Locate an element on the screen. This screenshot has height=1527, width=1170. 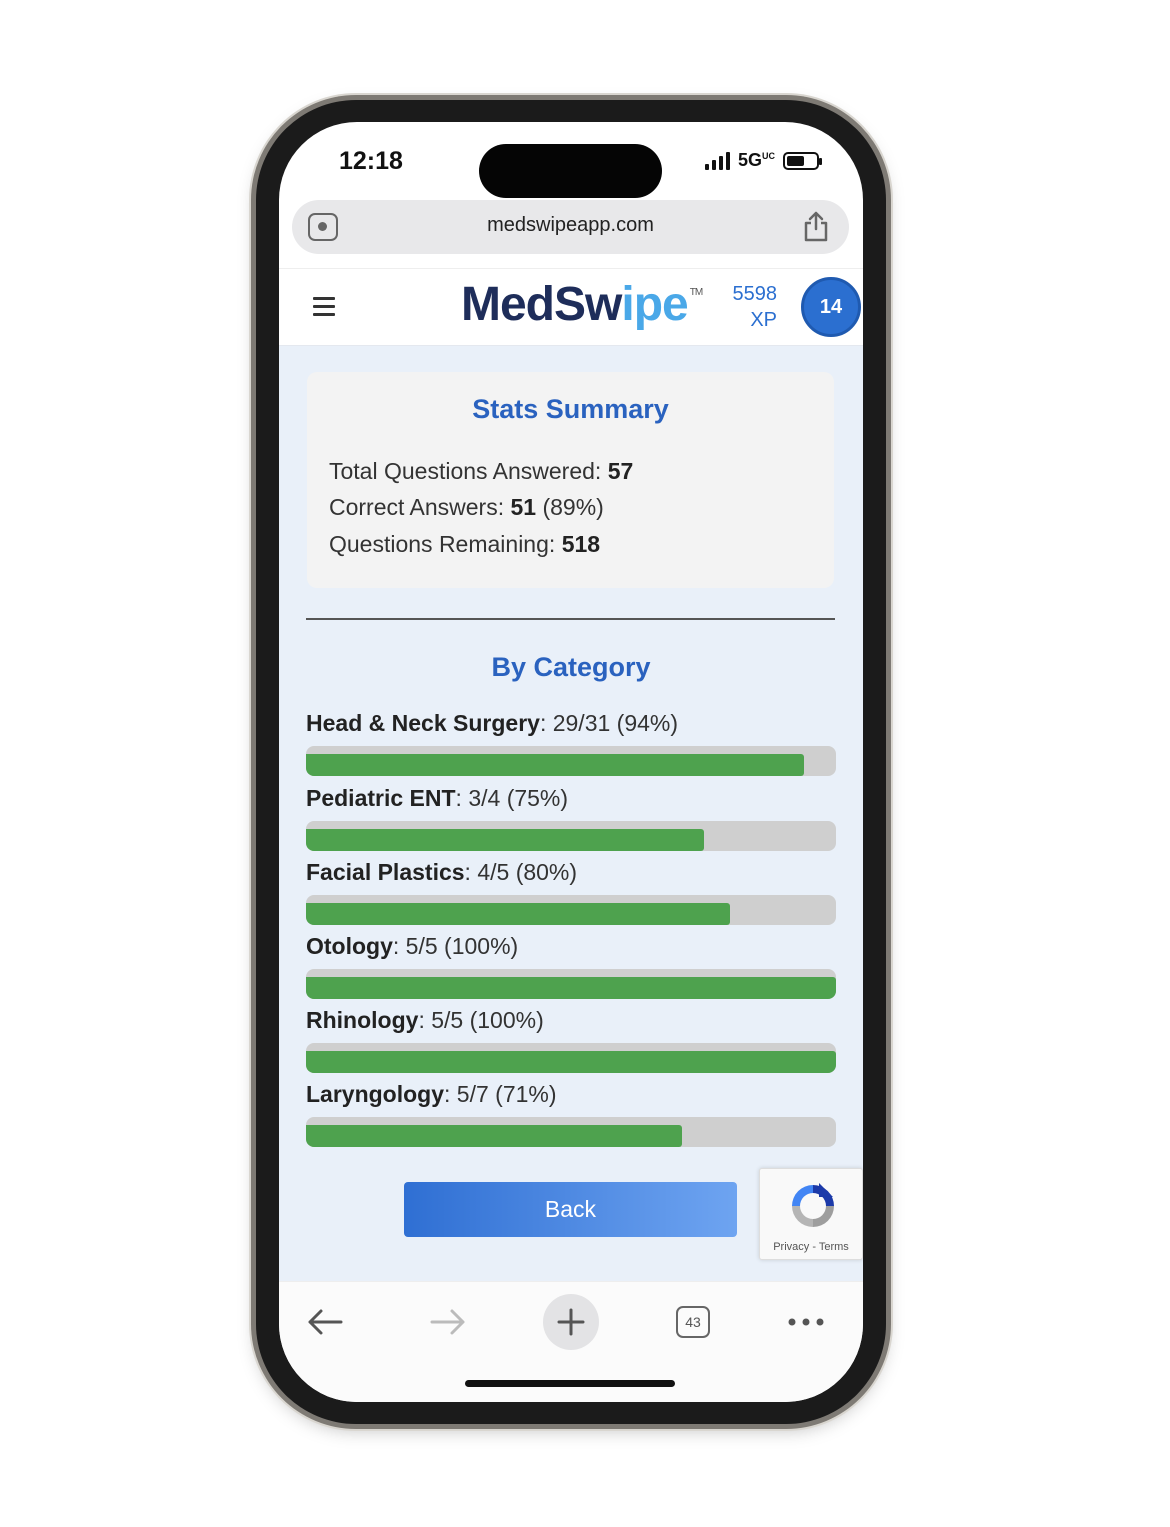
category-label: Facial Plastics: 4/5 (80%) is located at coordinates (442, 872).